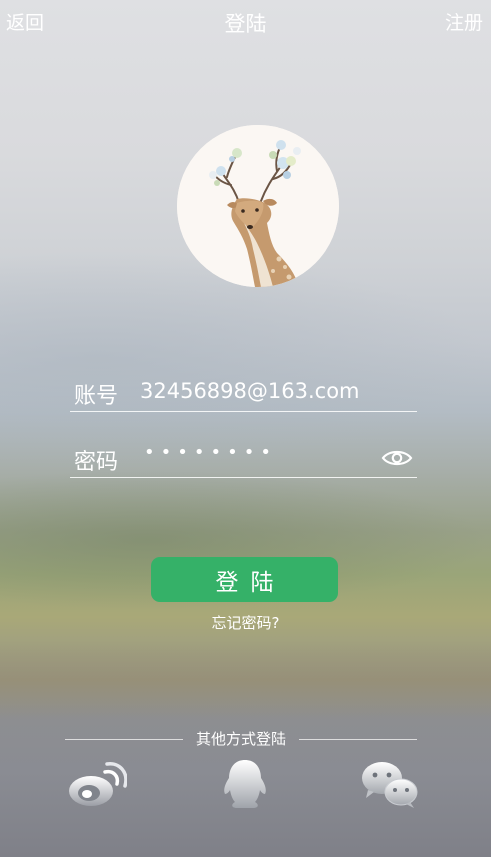 Image resolution: width=491 pixels, height=857 pixels. I want to click on qq-icon, so click(245, 784).